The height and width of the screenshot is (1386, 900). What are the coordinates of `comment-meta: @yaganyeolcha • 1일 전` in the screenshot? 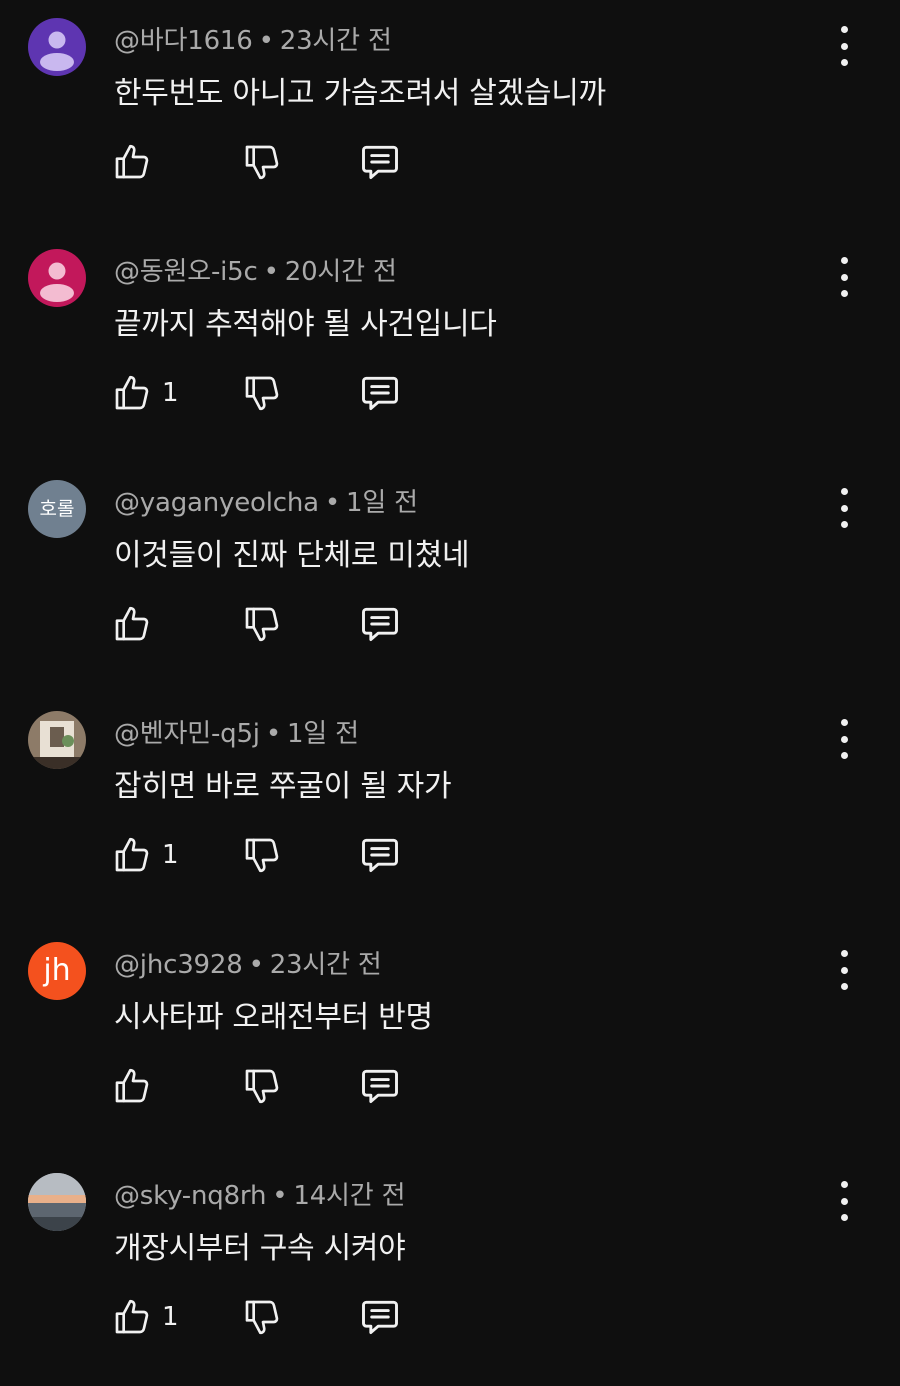 It's located at (266, 500).